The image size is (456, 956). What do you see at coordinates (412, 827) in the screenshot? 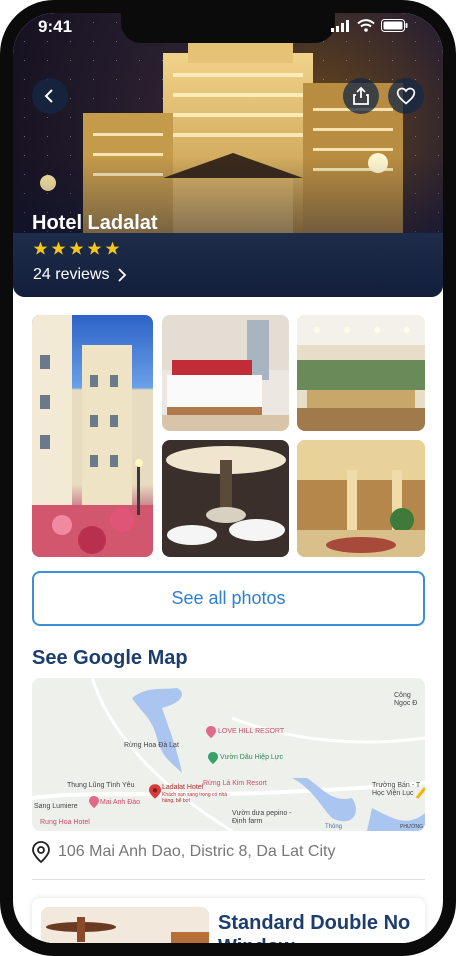
I see `map-label-phuong: PHƯỜNG` at bounding box center [412, 827].